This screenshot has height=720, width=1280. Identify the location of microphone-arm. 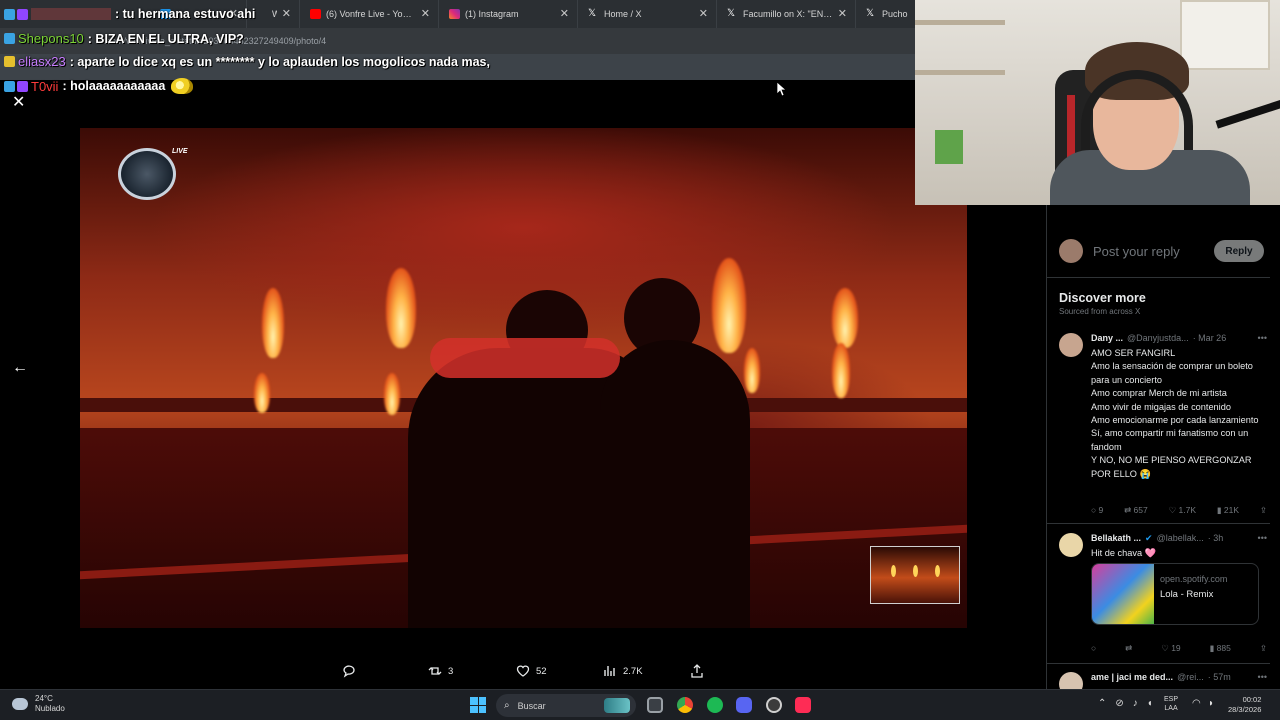
(1247, 114).